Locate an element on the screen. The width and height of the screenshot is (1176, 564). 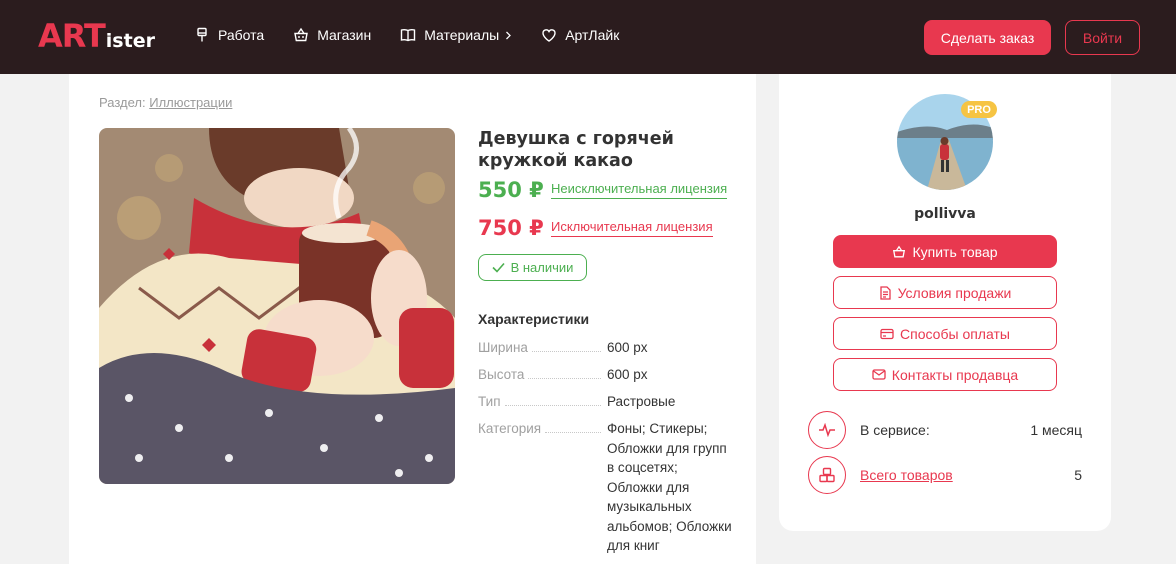
artister-logo: ART ister is located at coordinates (96, 36).